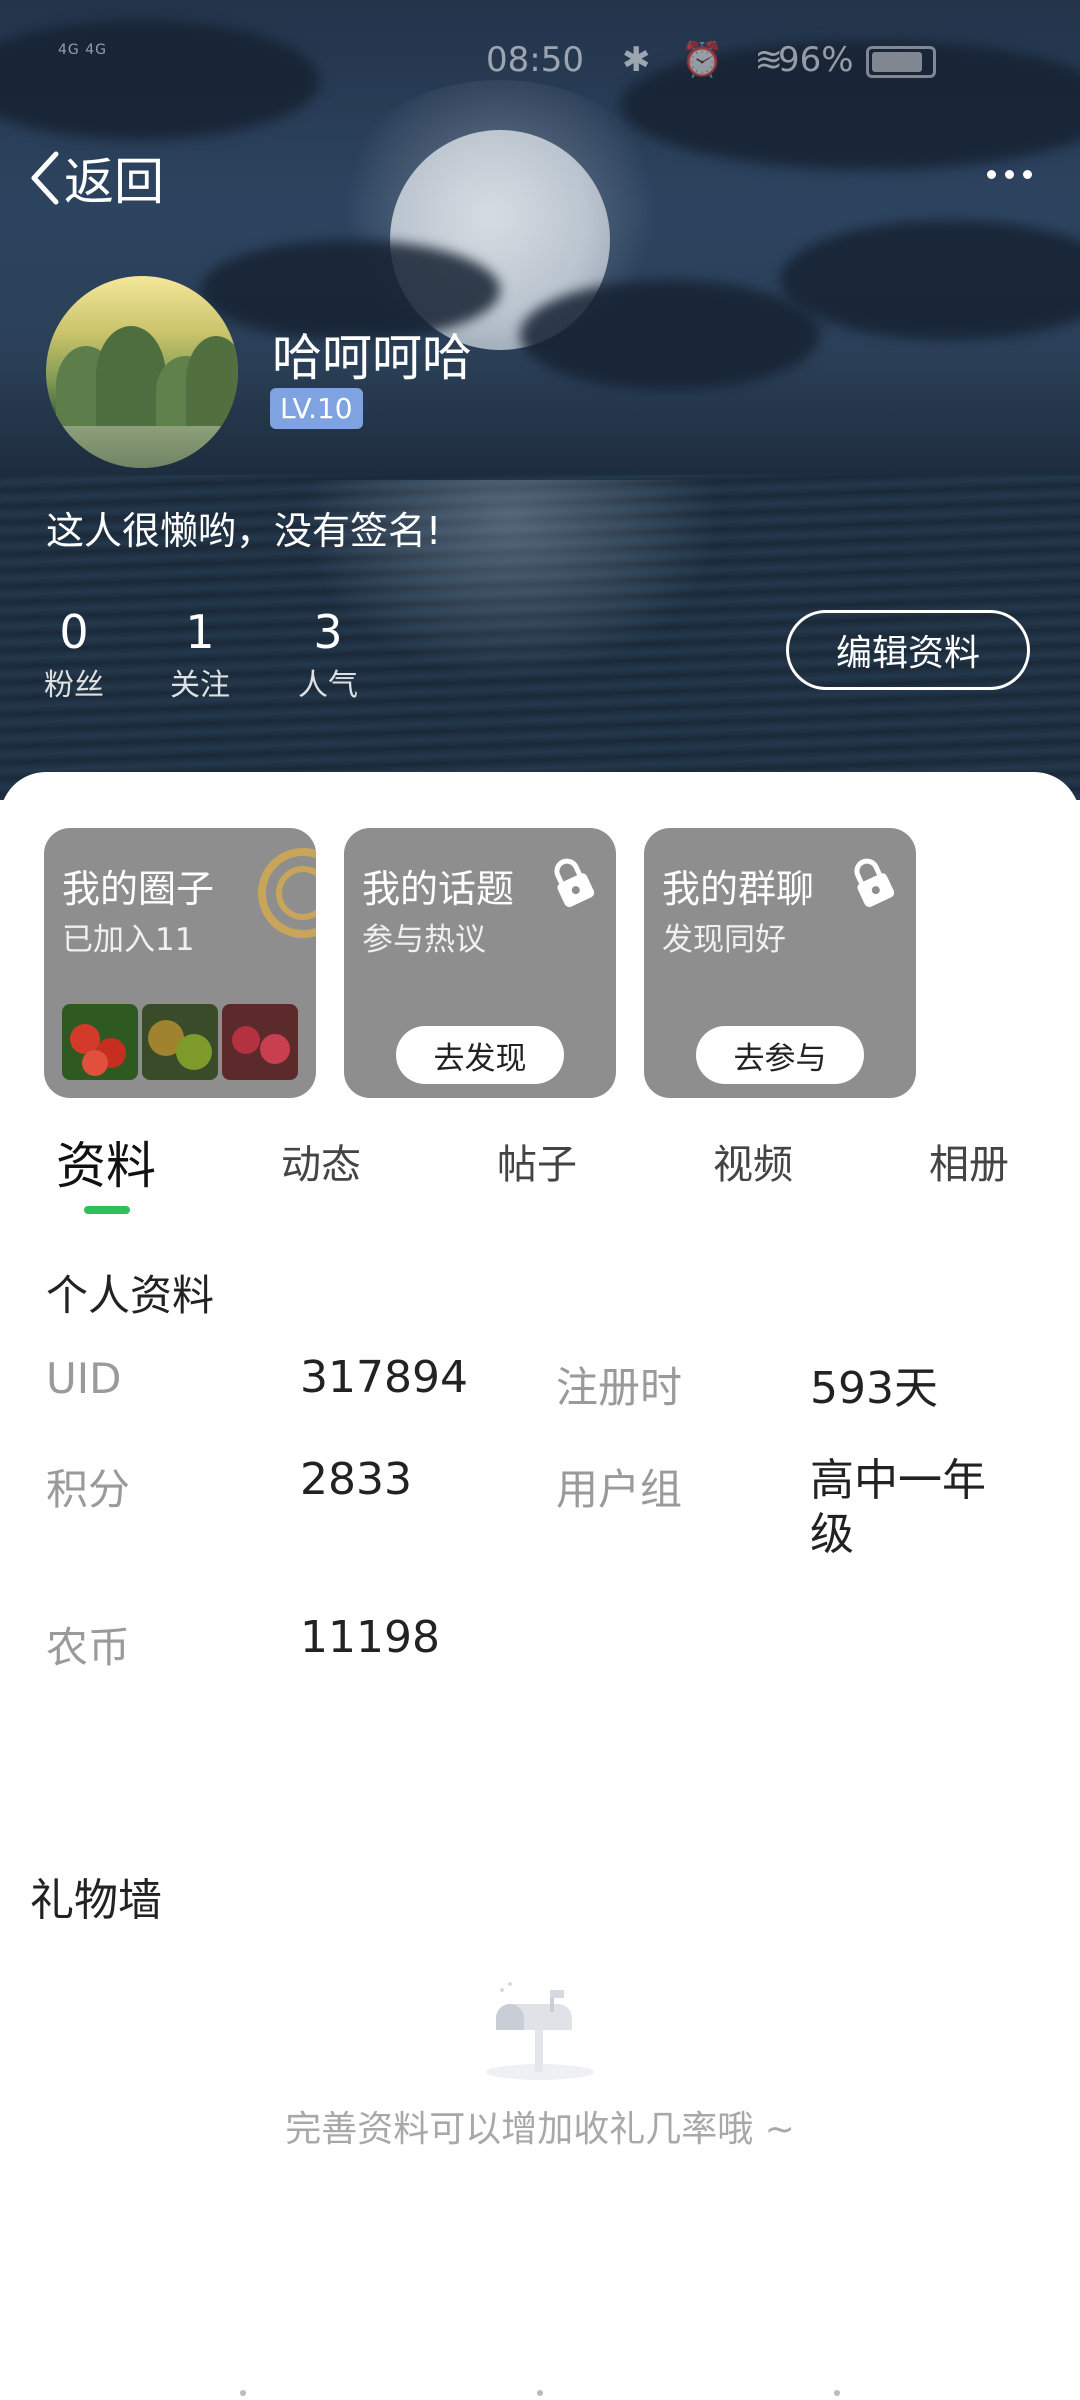 The width and height of the screenshot is (1080, 2400). Describe the element at coordinates (753, 1161) in the screenshot. I see `tab-videos: 视频` at that location.